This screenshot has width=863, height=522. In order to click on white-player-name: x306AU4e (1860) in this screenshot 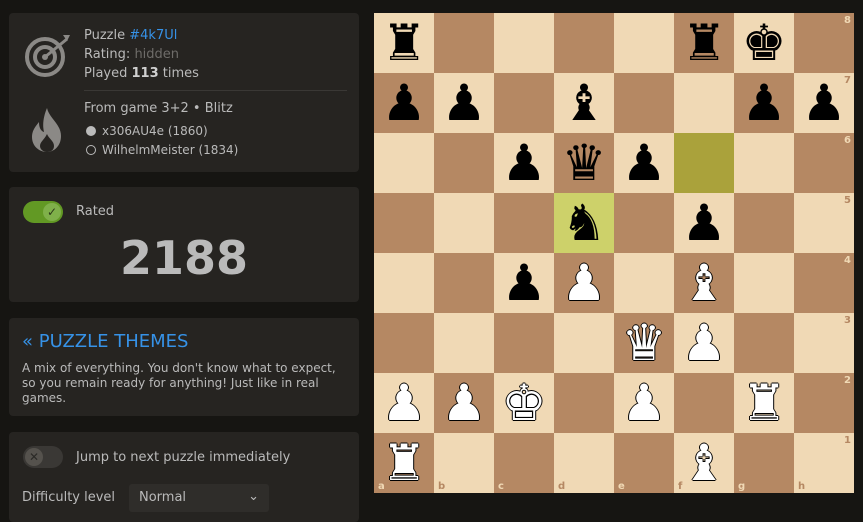, I will do `click(155, 131)`.